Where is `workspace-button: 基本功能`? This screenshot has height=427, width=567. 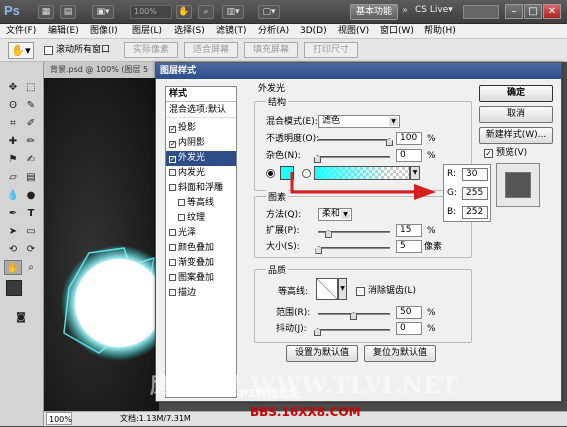 workspace-button: 基本功能 is located at coordinates (374, 12).